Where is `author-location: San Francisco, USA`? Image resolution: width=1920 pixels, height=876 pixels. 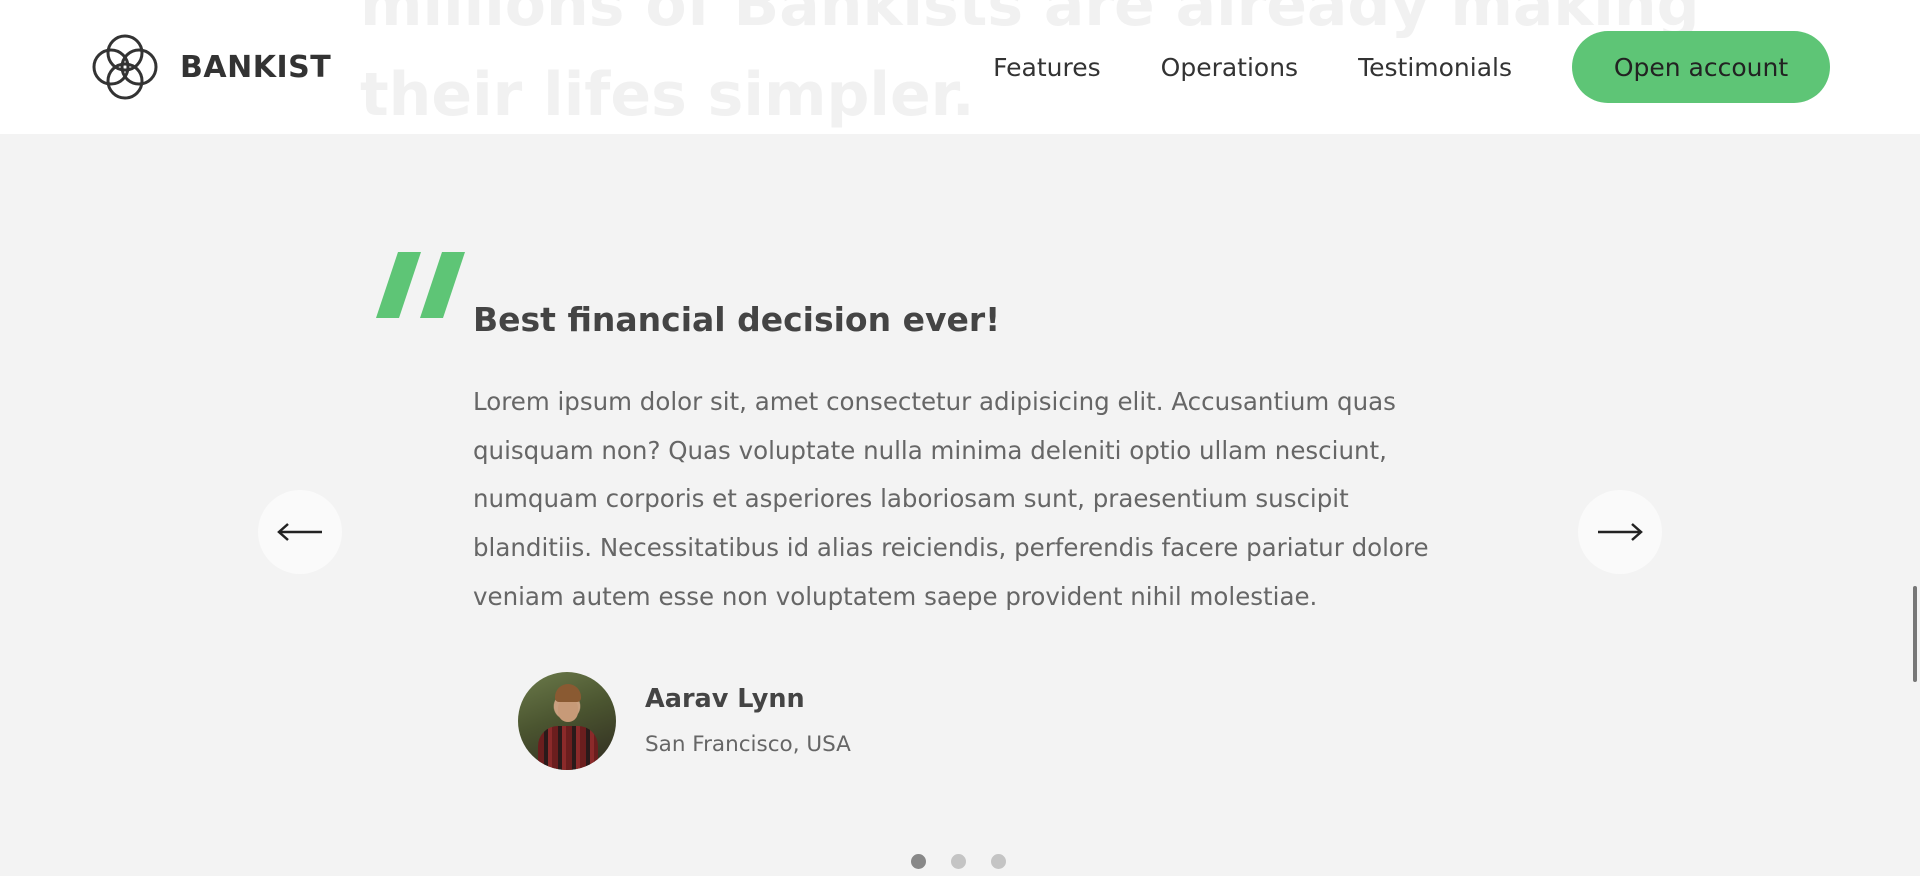
author-location: San Francisco, USA is located at coordinates (748, 744).